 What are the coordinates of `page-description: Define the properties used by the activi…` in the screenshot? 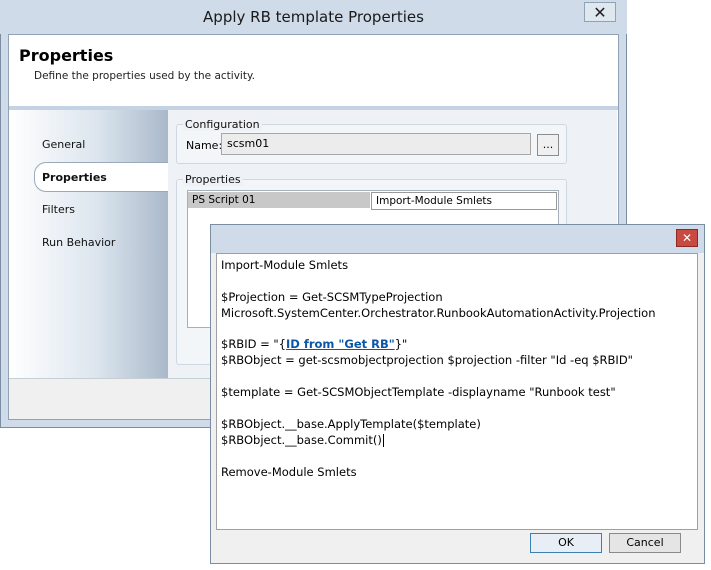 It's located at (145, 76).